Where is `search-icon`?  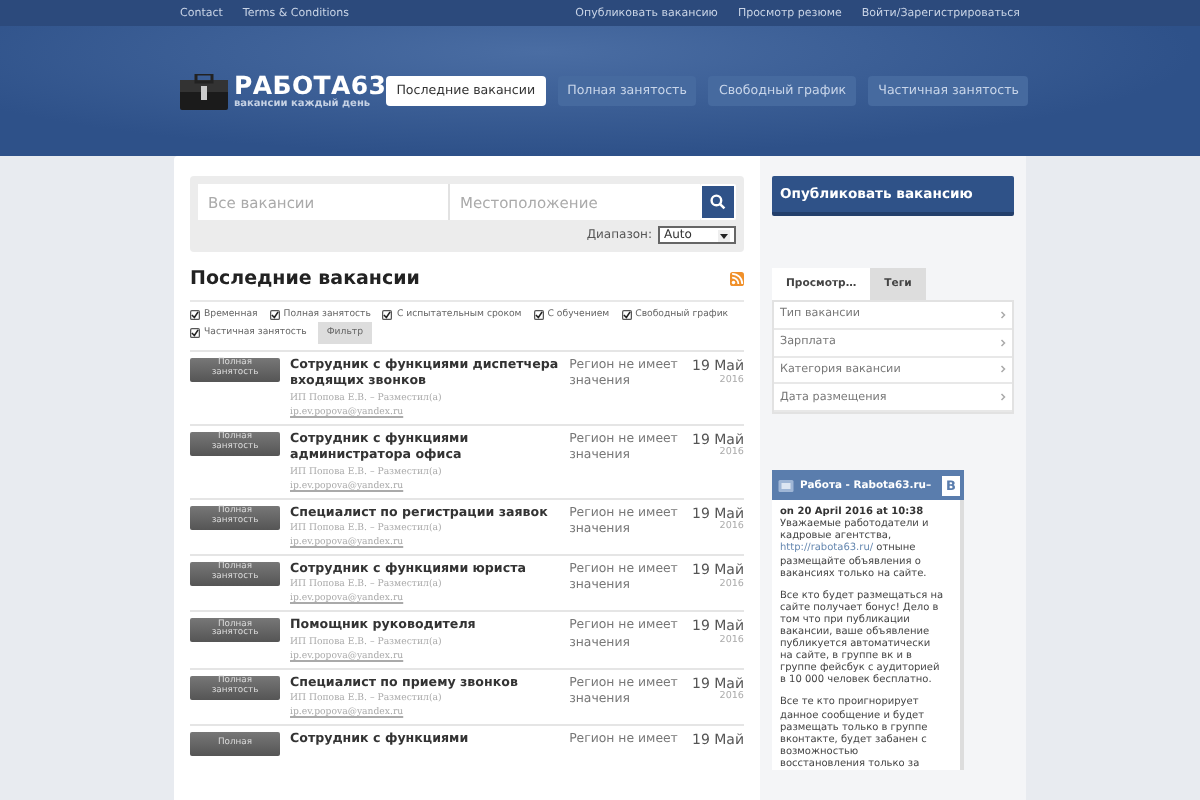
search-icon is located at coordinates (718, 202).